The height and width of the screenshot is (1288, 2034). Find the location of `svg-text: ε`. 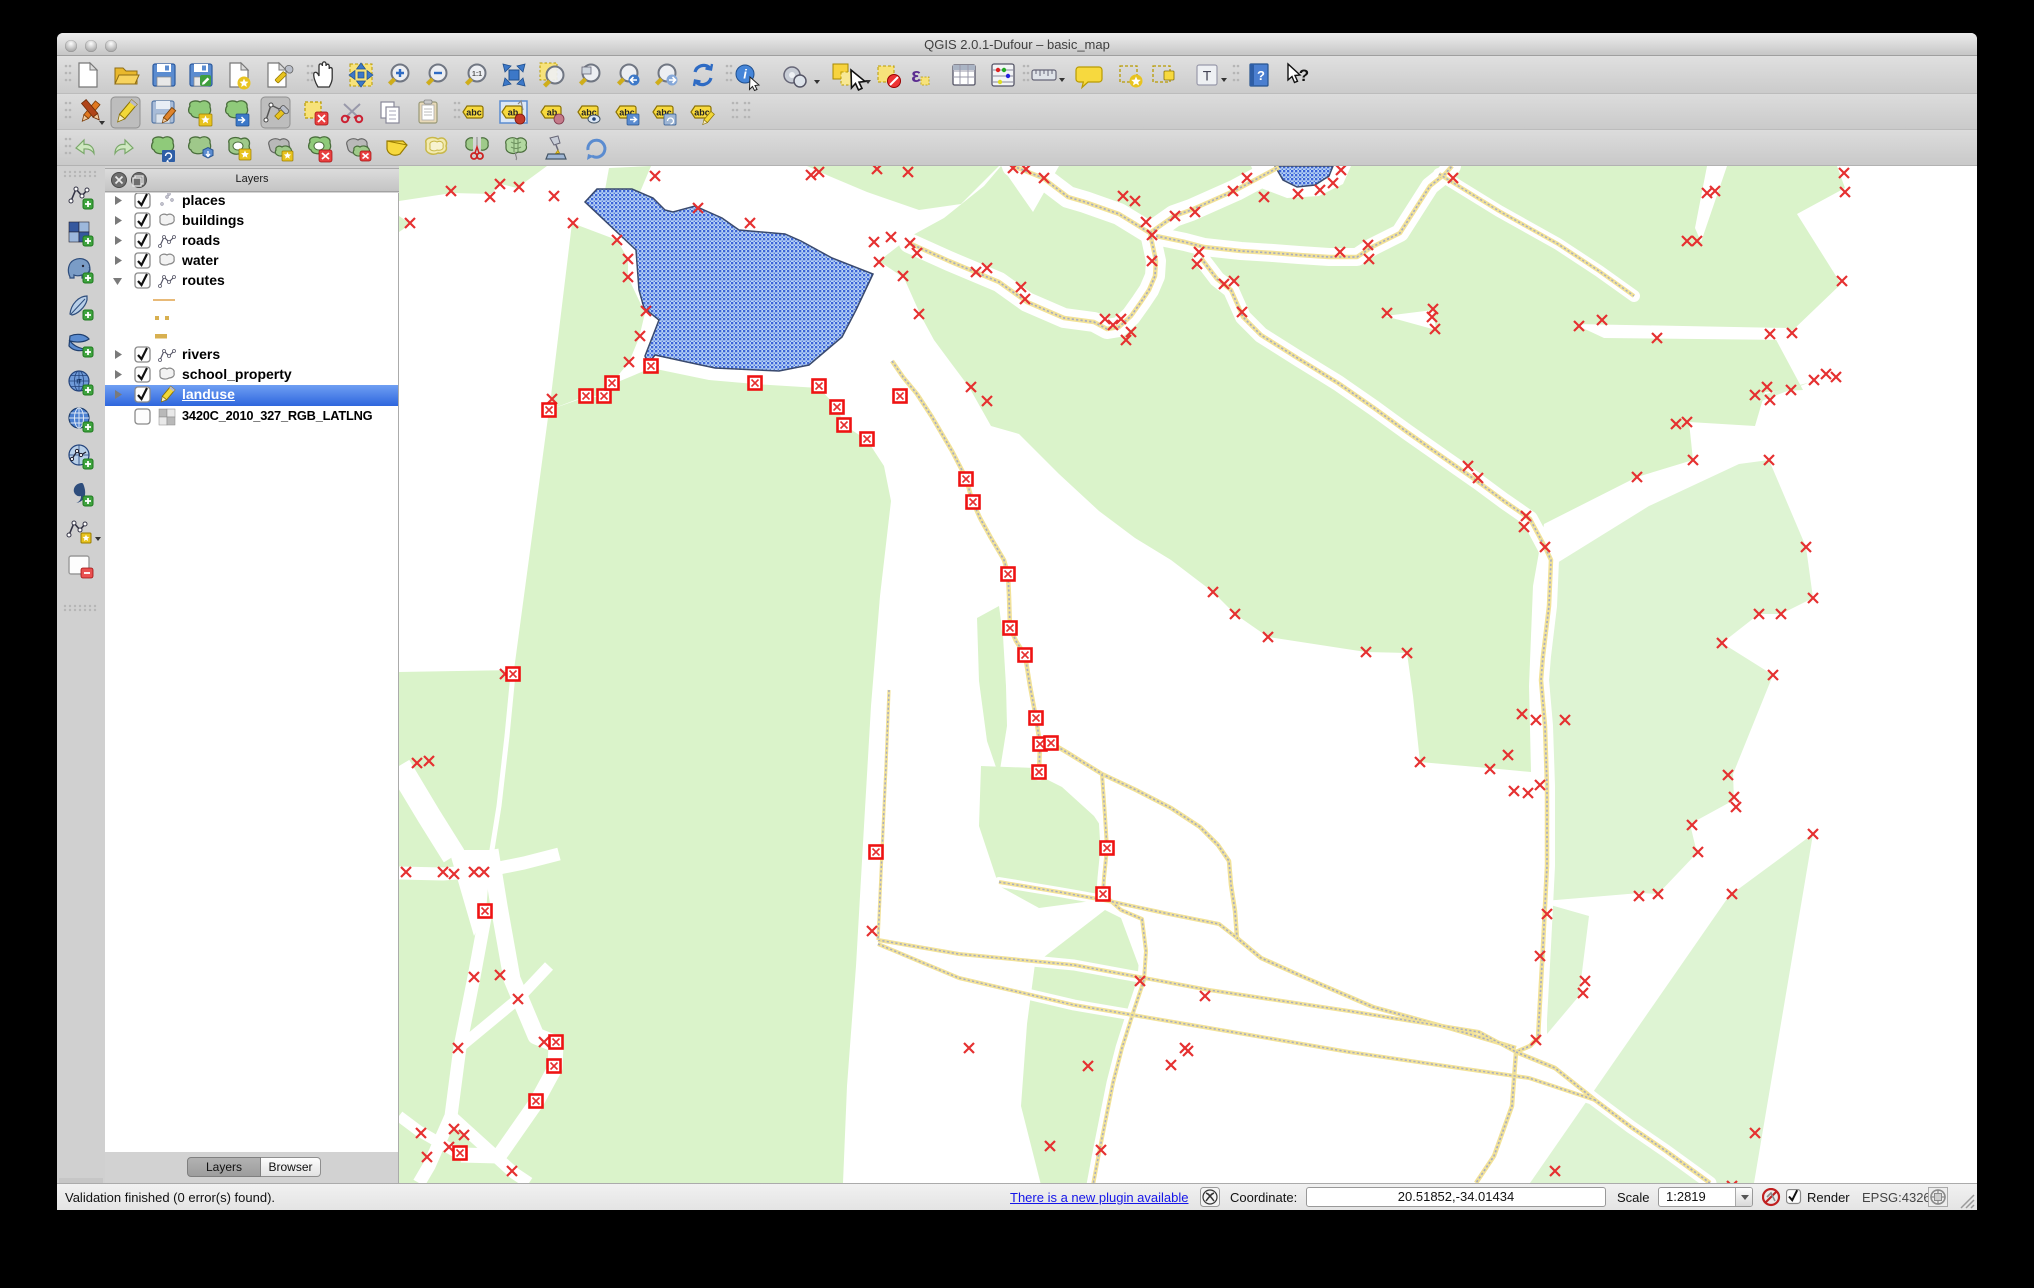

svg-text: ε is located at coordinates (916, 76).